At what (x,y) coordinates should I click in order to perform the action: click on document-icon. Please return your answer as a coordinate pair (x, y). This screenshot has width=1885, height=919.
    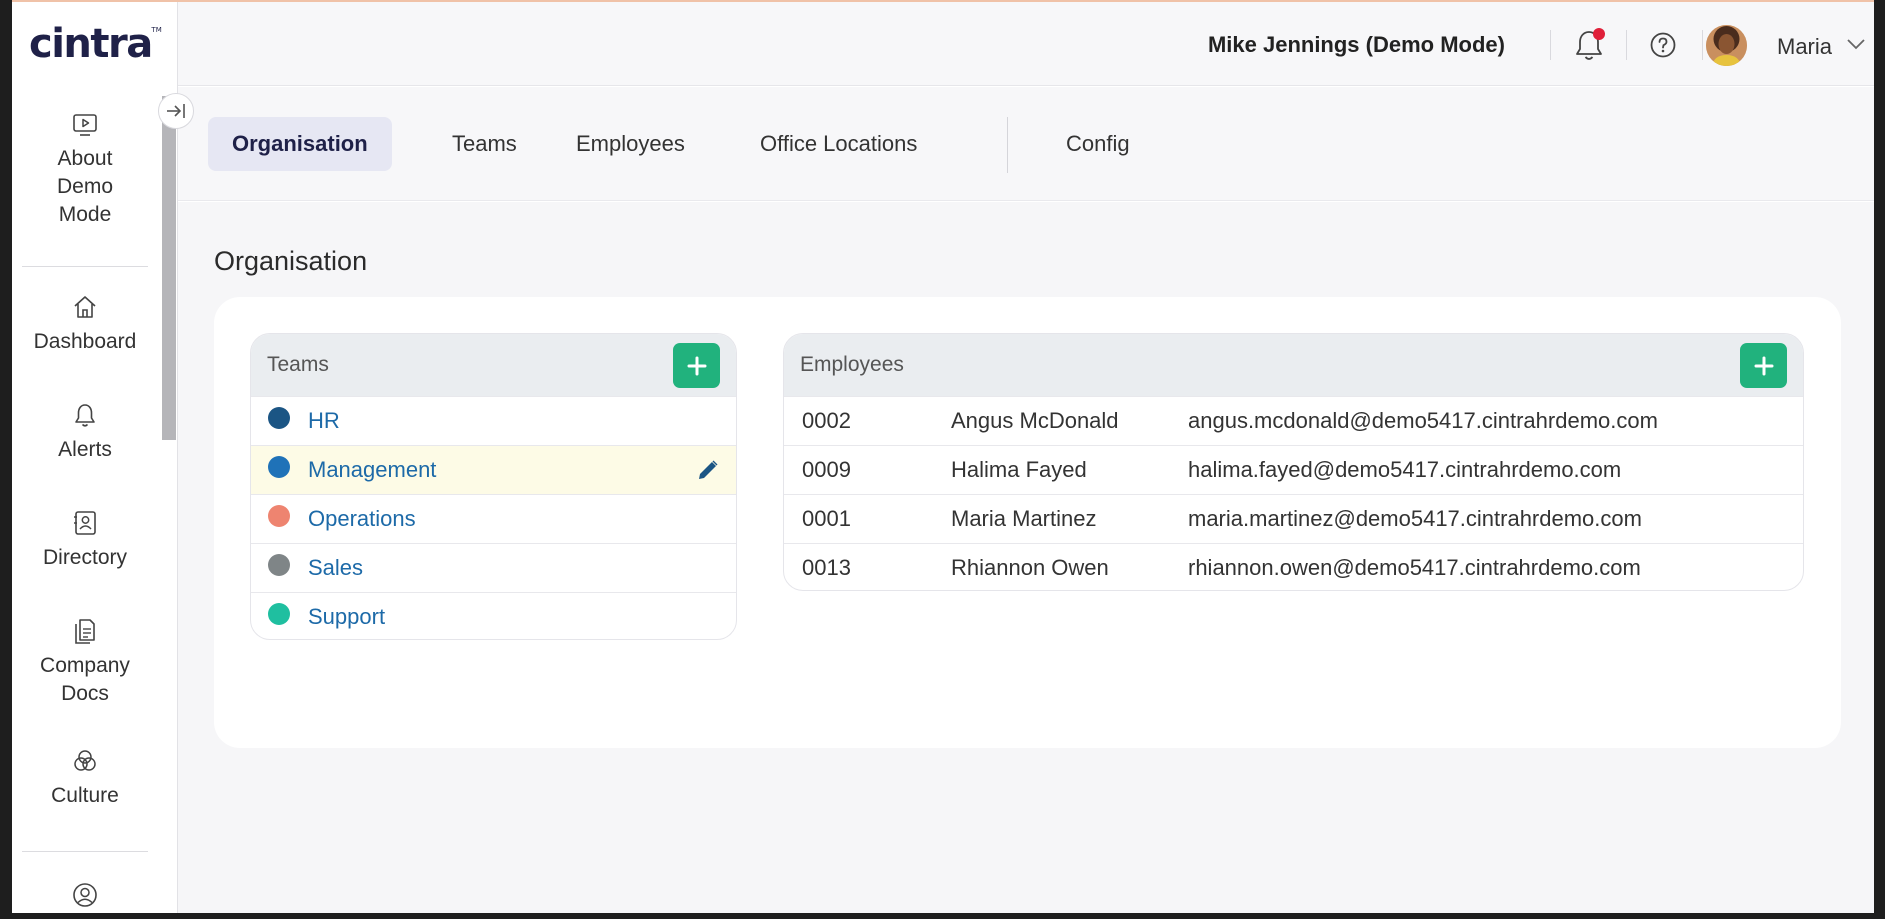
    Looking at the image, I should click on (85, 631).